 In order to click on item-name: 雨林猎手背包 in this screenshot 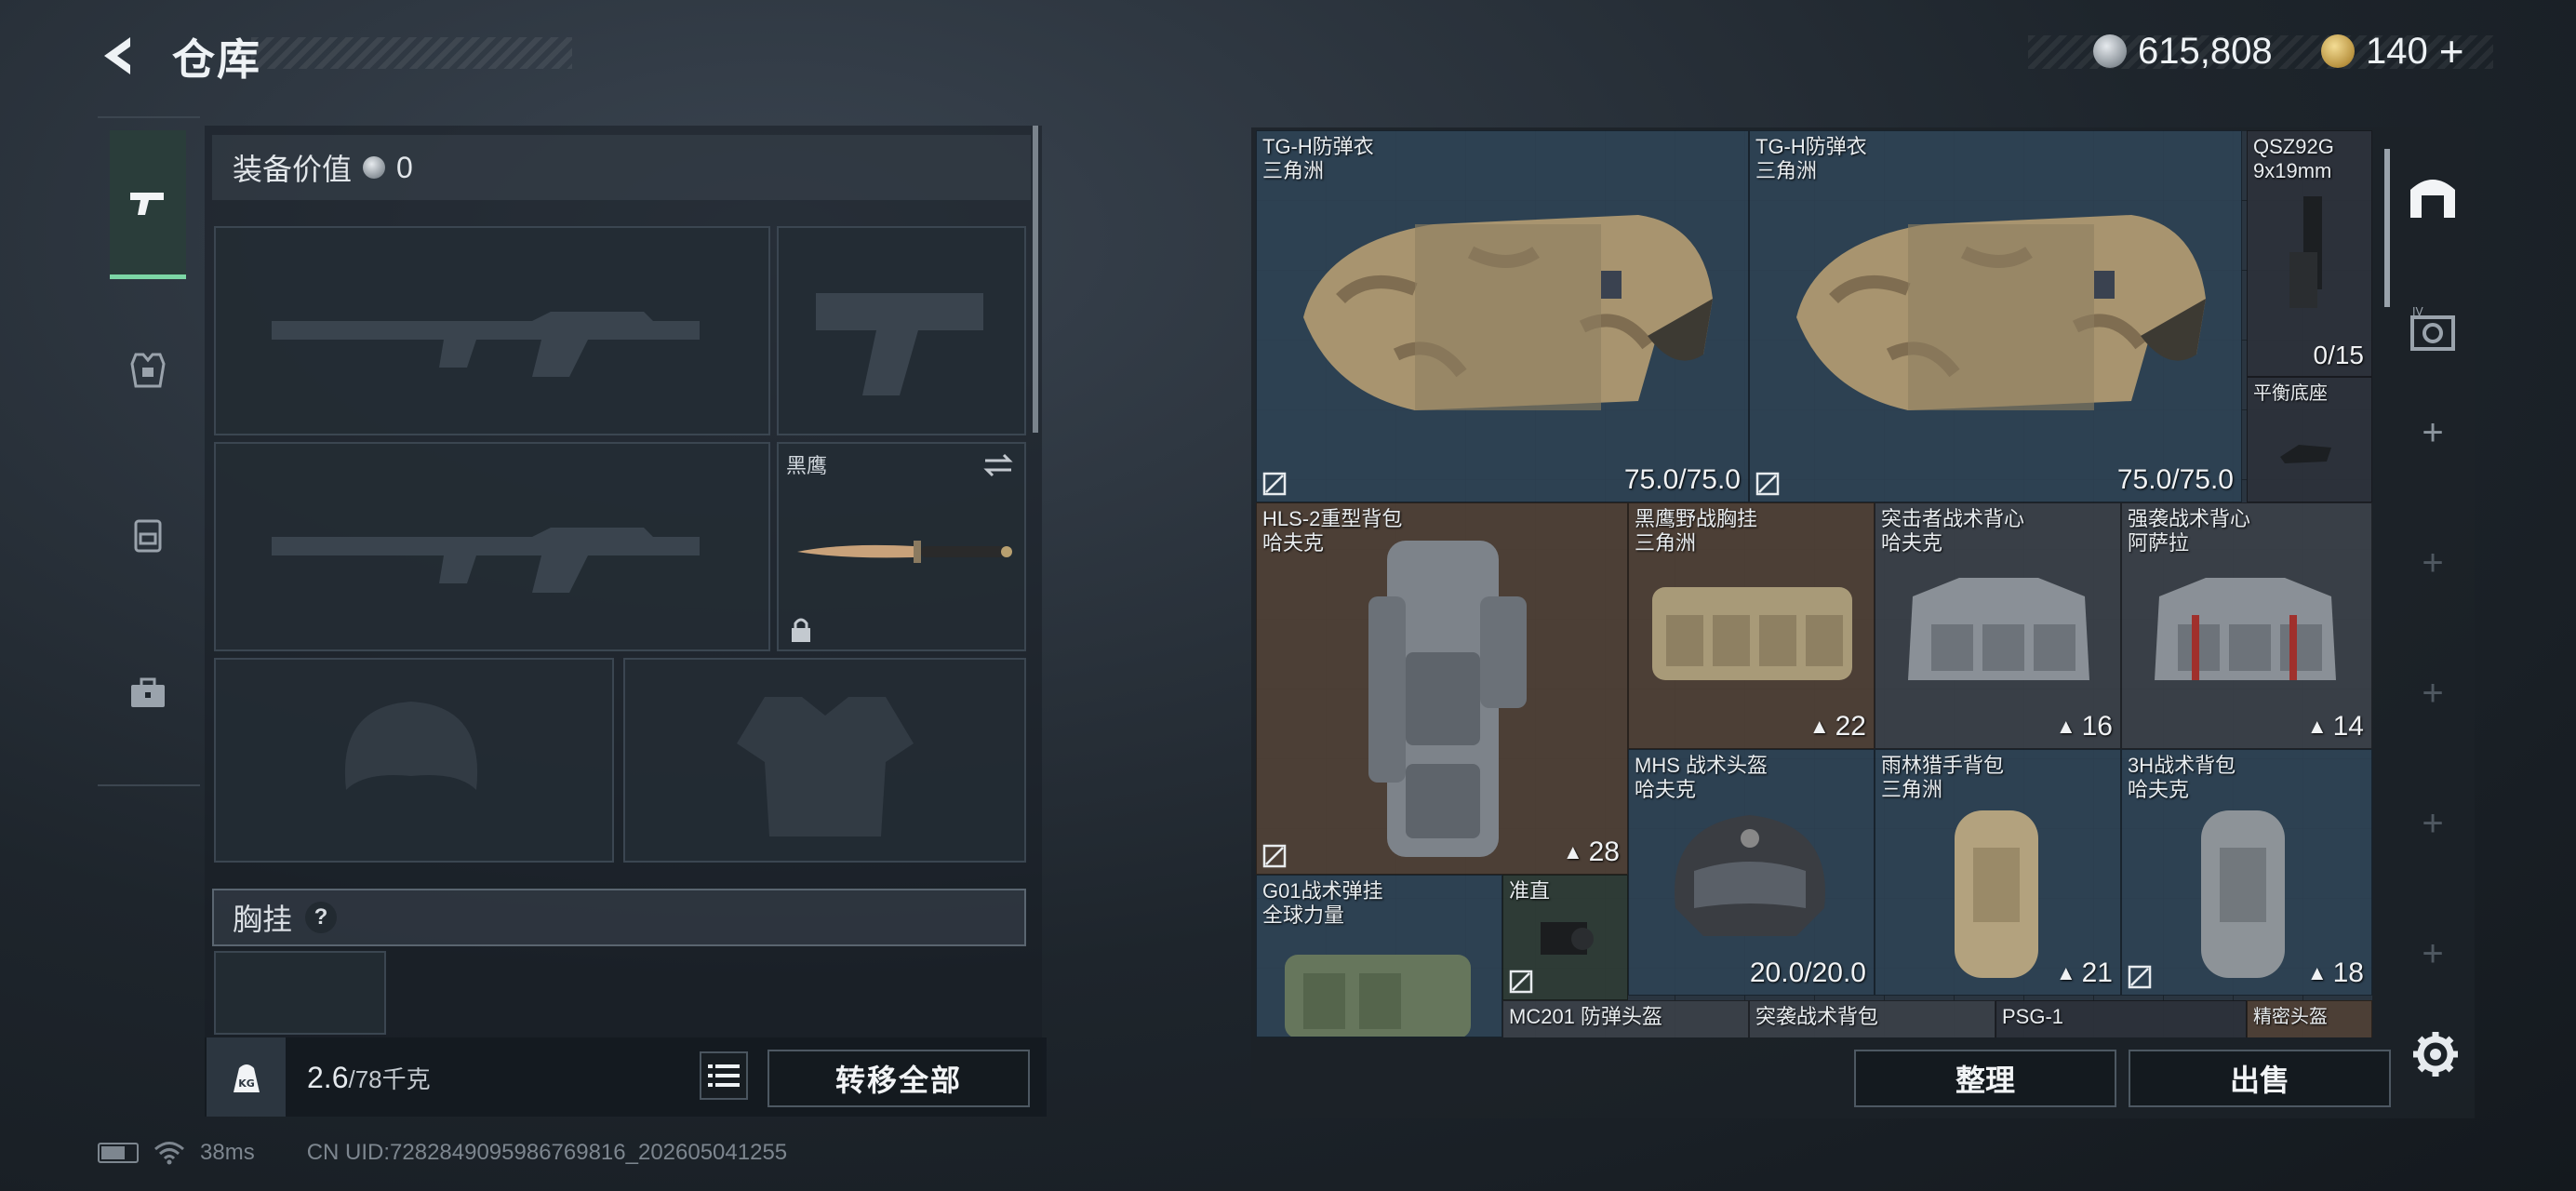, I will do `click(1943, 765)`.